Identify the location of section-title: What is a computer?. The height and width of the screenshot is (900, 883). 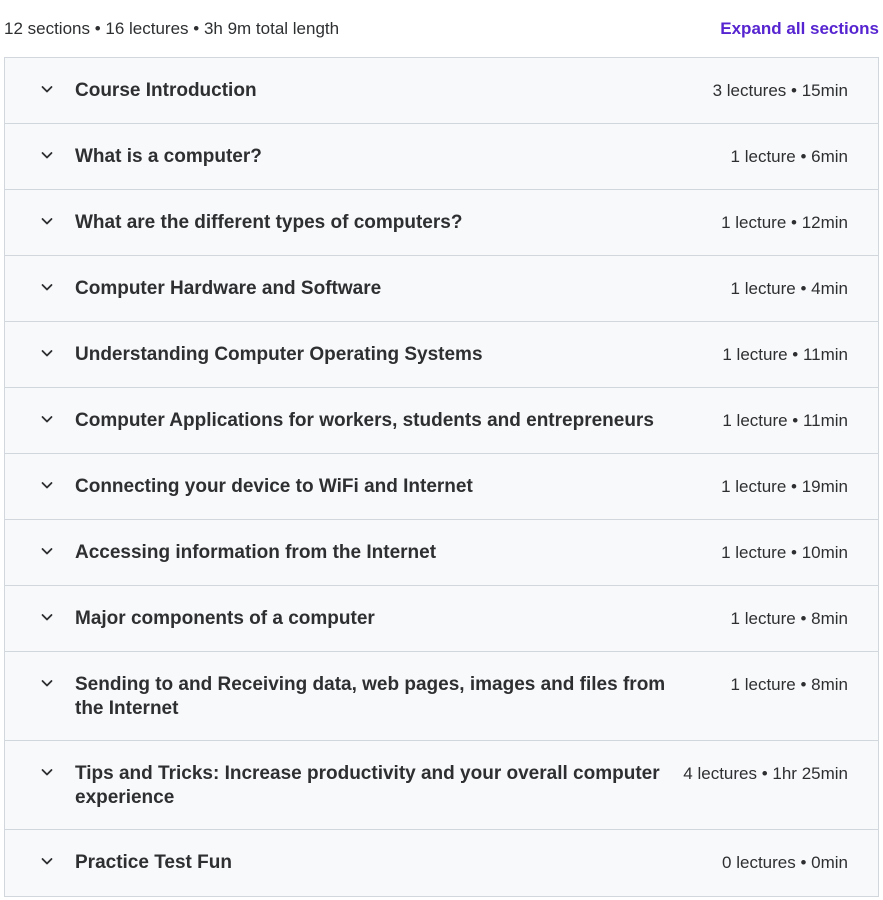
(168, 156).